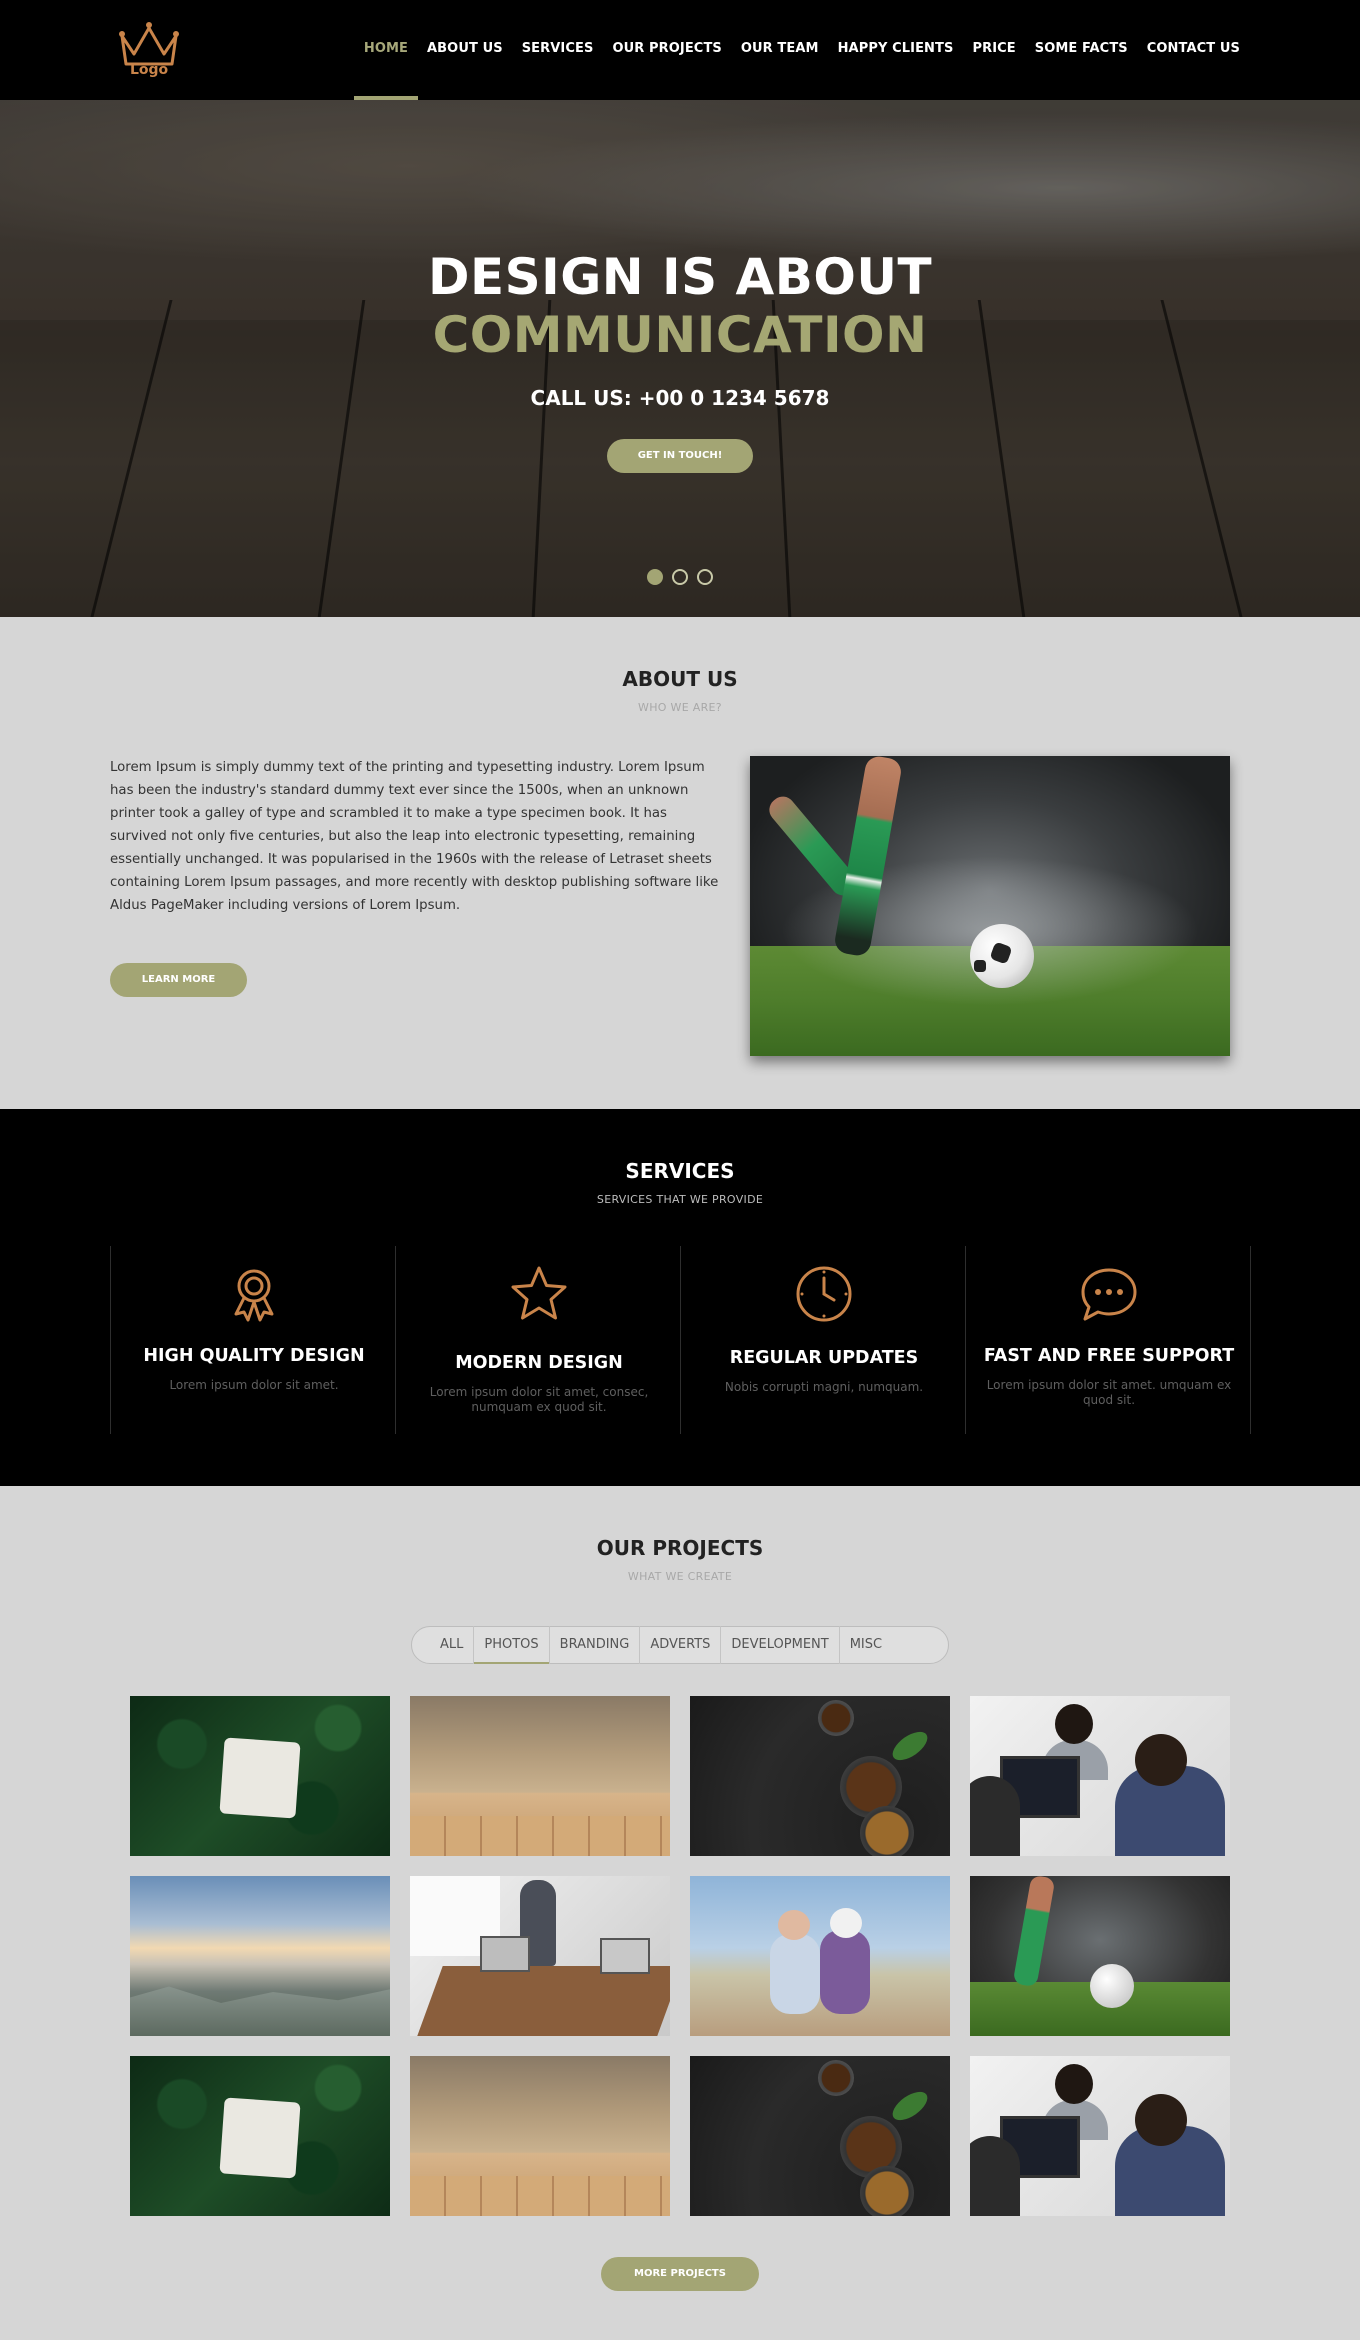  I want to click on hero-phone: CALL US: +00 0 1234 5678, so click(680, 398).